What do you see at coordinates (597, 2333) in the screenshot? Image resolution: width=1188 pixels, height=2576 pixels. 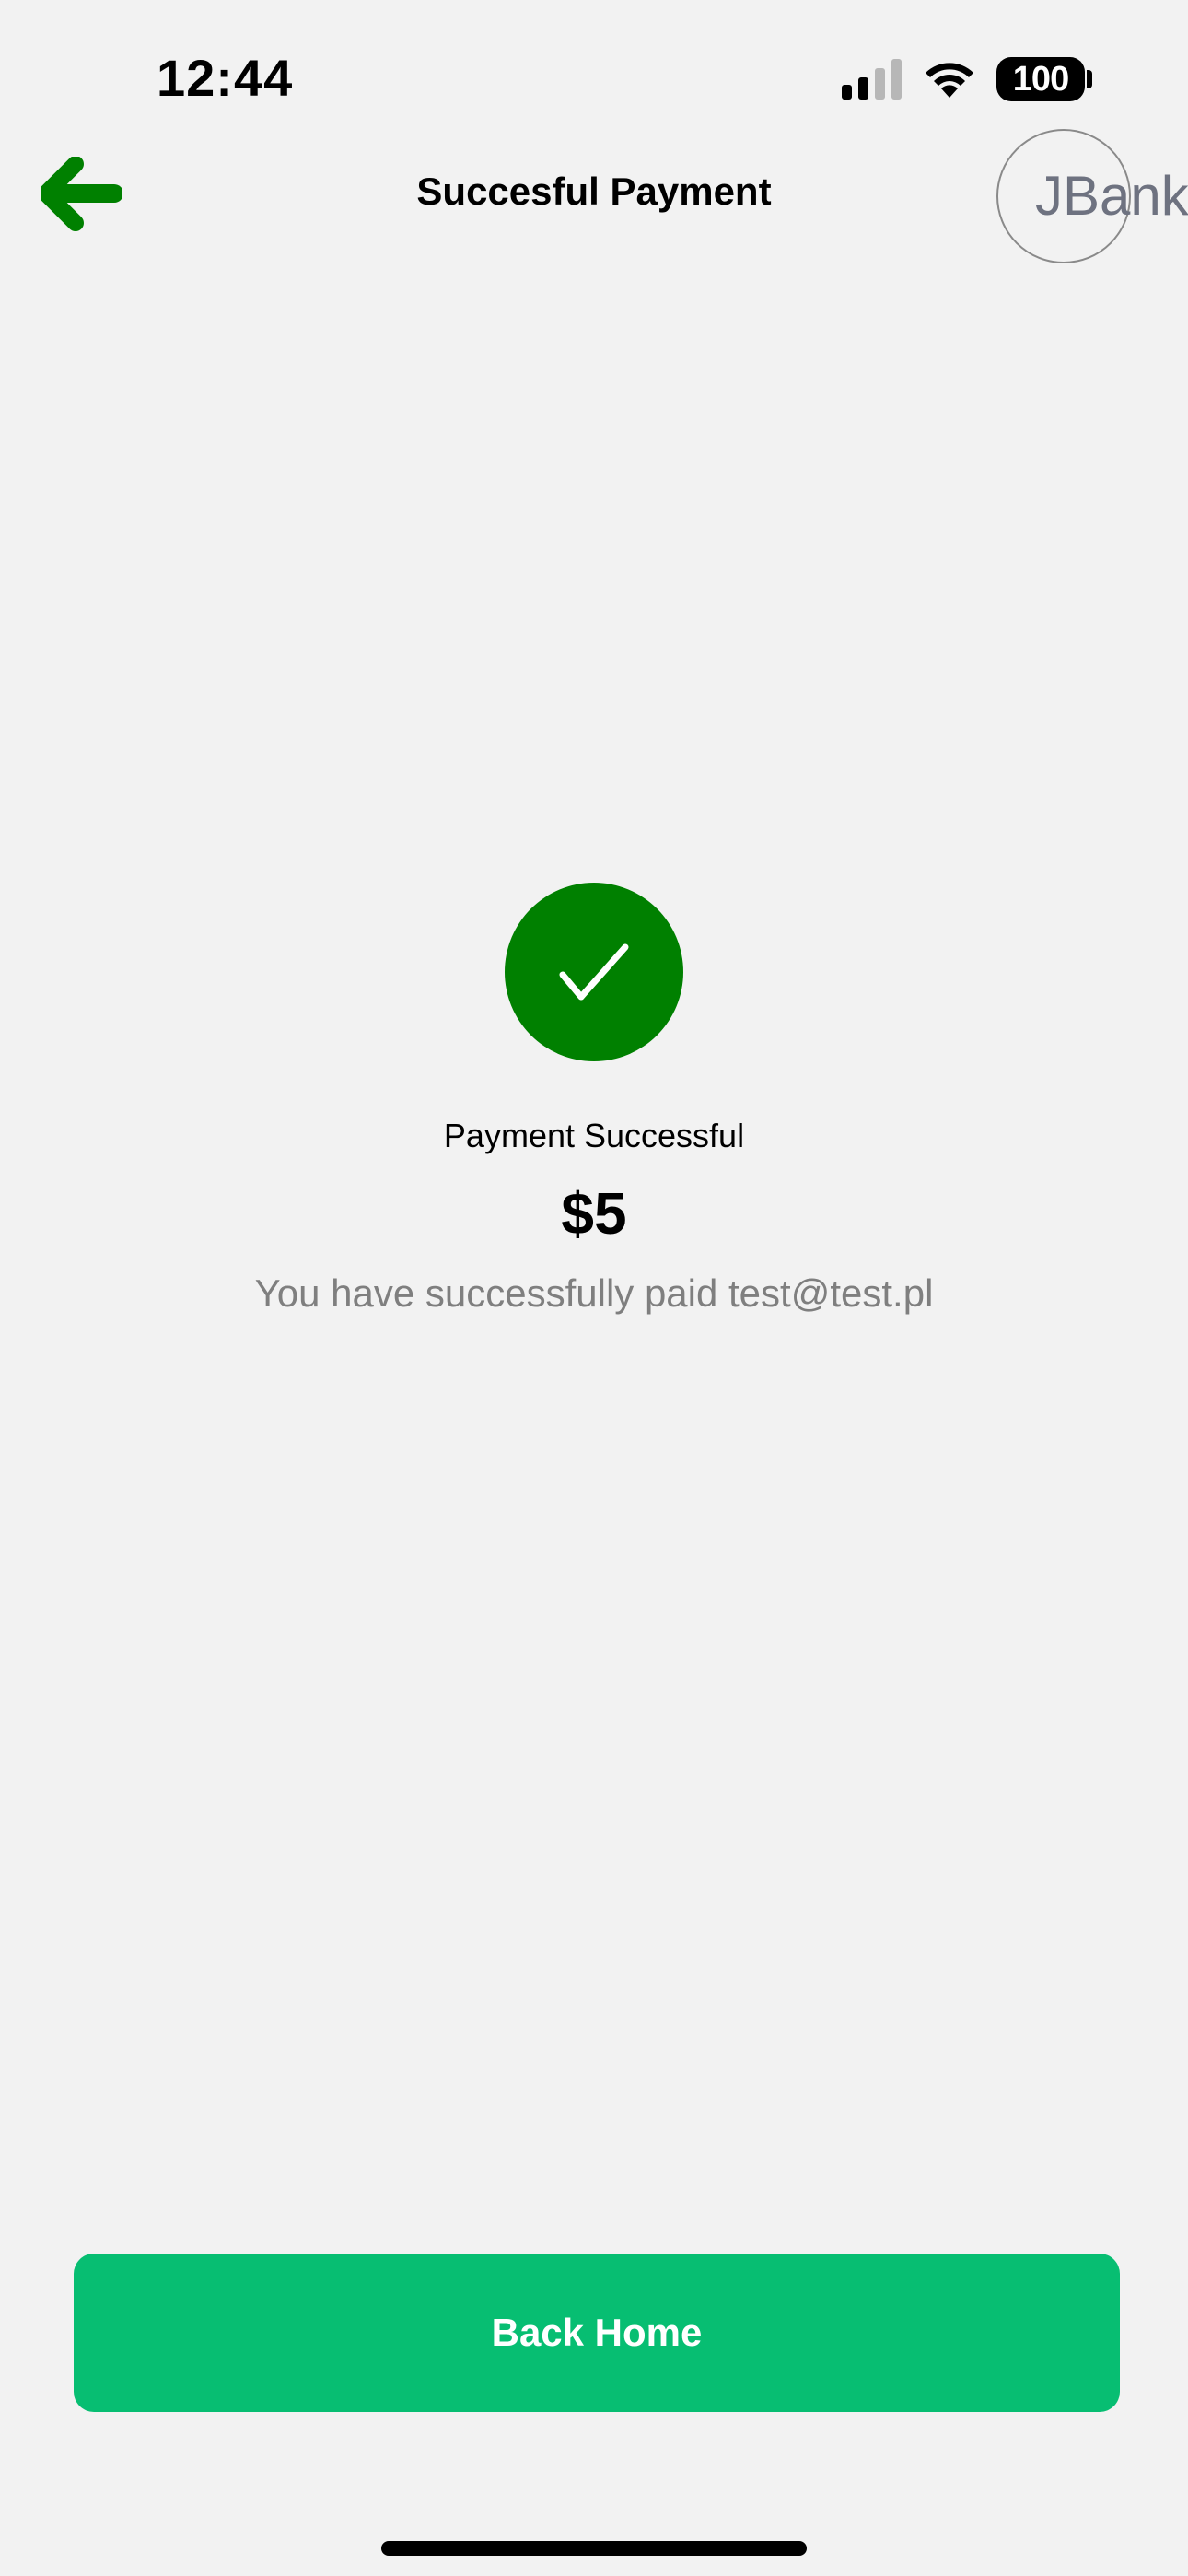 I see `back-home-button: Back Home` at bounding box center [597, 2333].